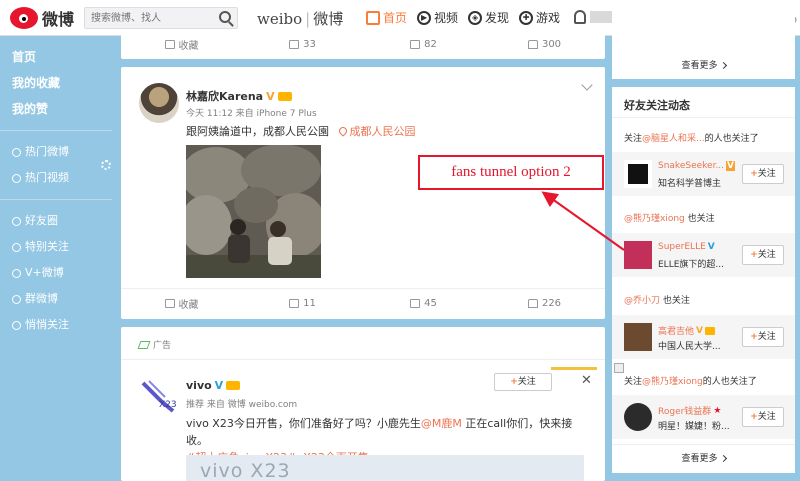  I want to click on follow-activity-desc: @熊乃瑾xiong 也关注, so click(669, 217).